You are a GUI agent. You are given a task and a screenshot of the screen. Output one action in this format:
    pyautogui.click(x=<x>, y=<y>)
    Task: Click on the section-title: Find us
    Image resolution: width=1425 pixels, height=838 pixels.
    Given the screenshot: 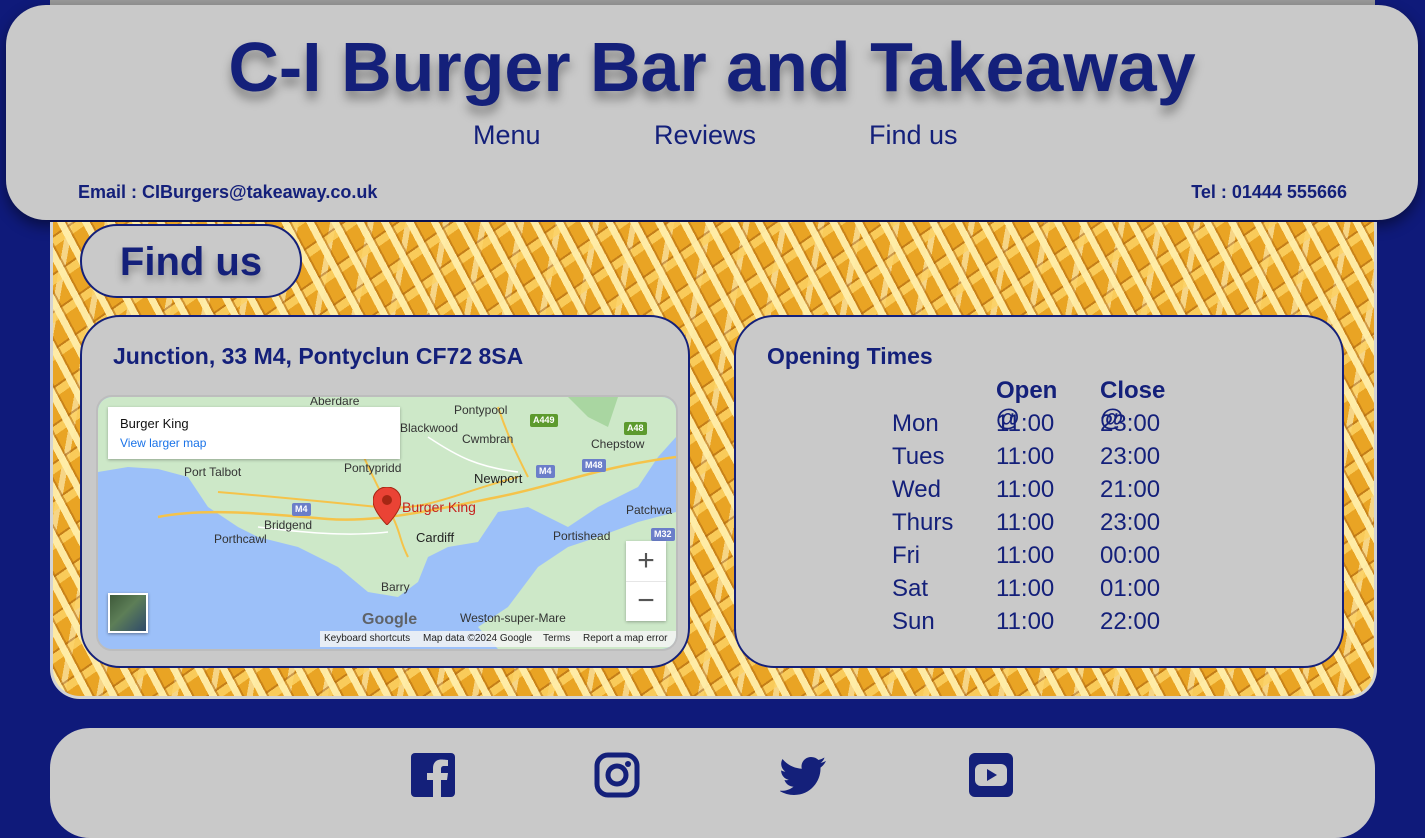 What is the action you would take?
    pyautogui.click(x=191, y=262)
    